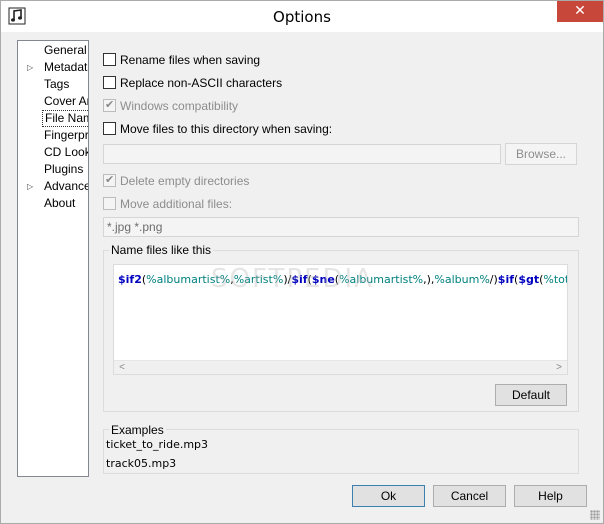 The image size is (604, 524). What do you see at coordinates (550, 496) in the screenshot?
I see `help-button: Help` at bounding box center [550, 496].